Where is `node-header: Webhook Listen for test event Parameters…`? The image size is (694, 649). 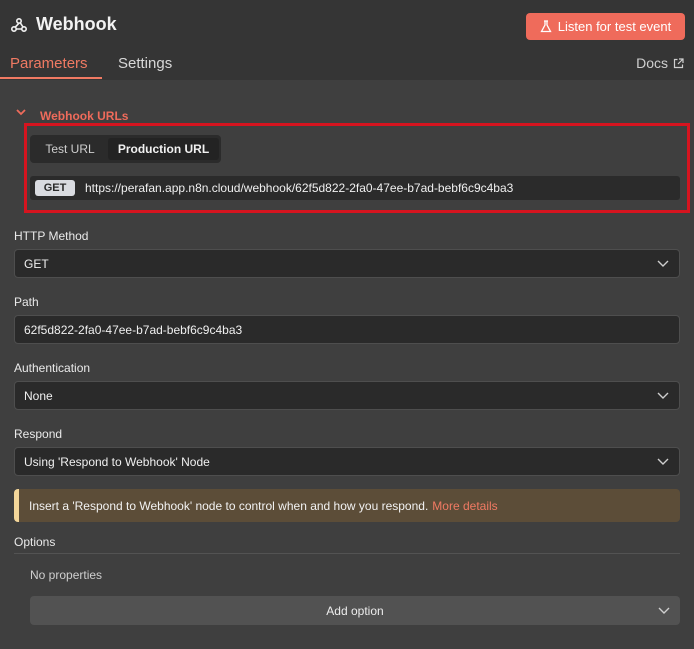 node-header: Webhook Listen for test event Parameters… is located at coordinates (347, 40).